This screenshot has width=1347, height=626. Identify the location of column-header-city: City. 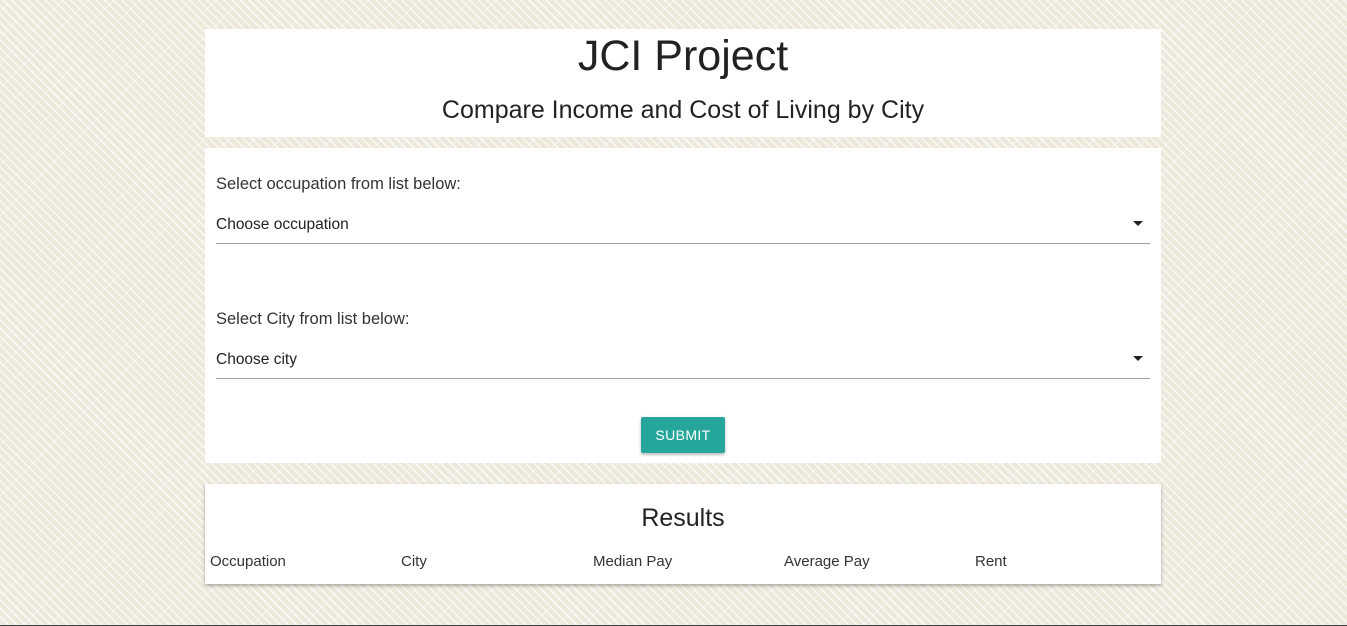
(414, 561).